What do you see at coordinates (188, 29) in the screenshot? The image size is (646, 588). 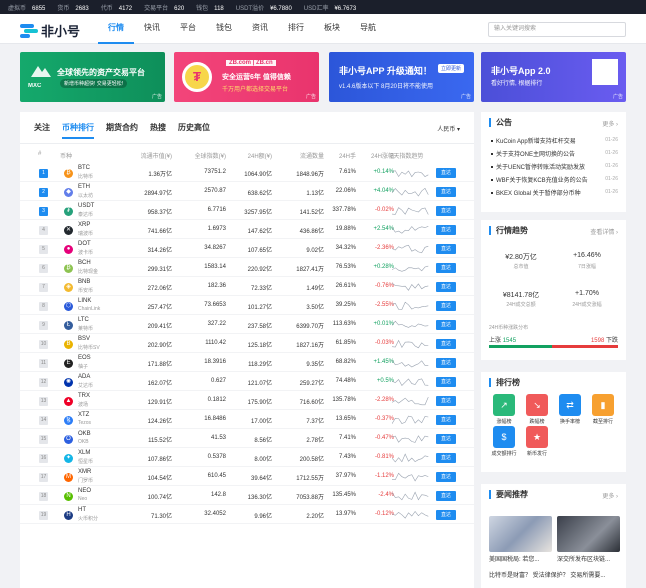 I see `nav-item: 平台` at bounding box center [188, 29].